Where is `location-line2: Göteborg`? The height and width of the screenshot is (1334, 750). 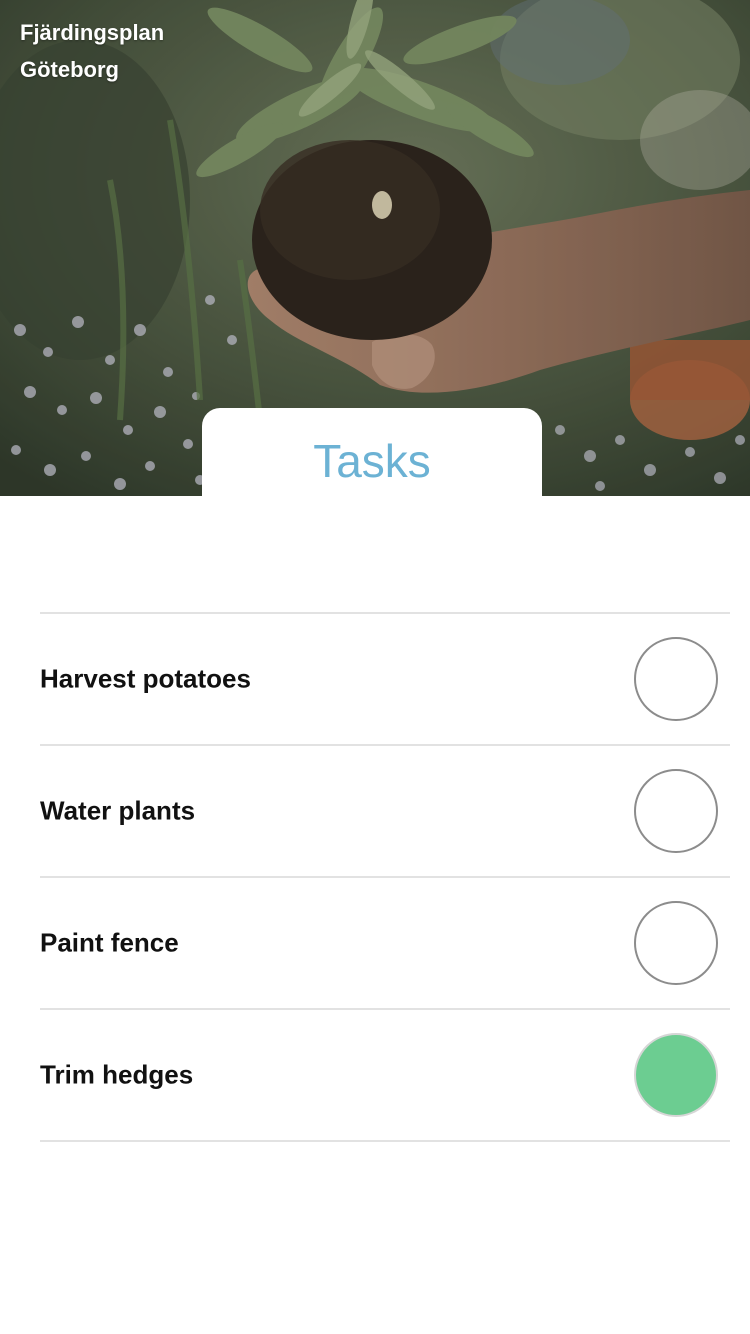 location-line2: Göteborg is located at coordinates (69, 69).